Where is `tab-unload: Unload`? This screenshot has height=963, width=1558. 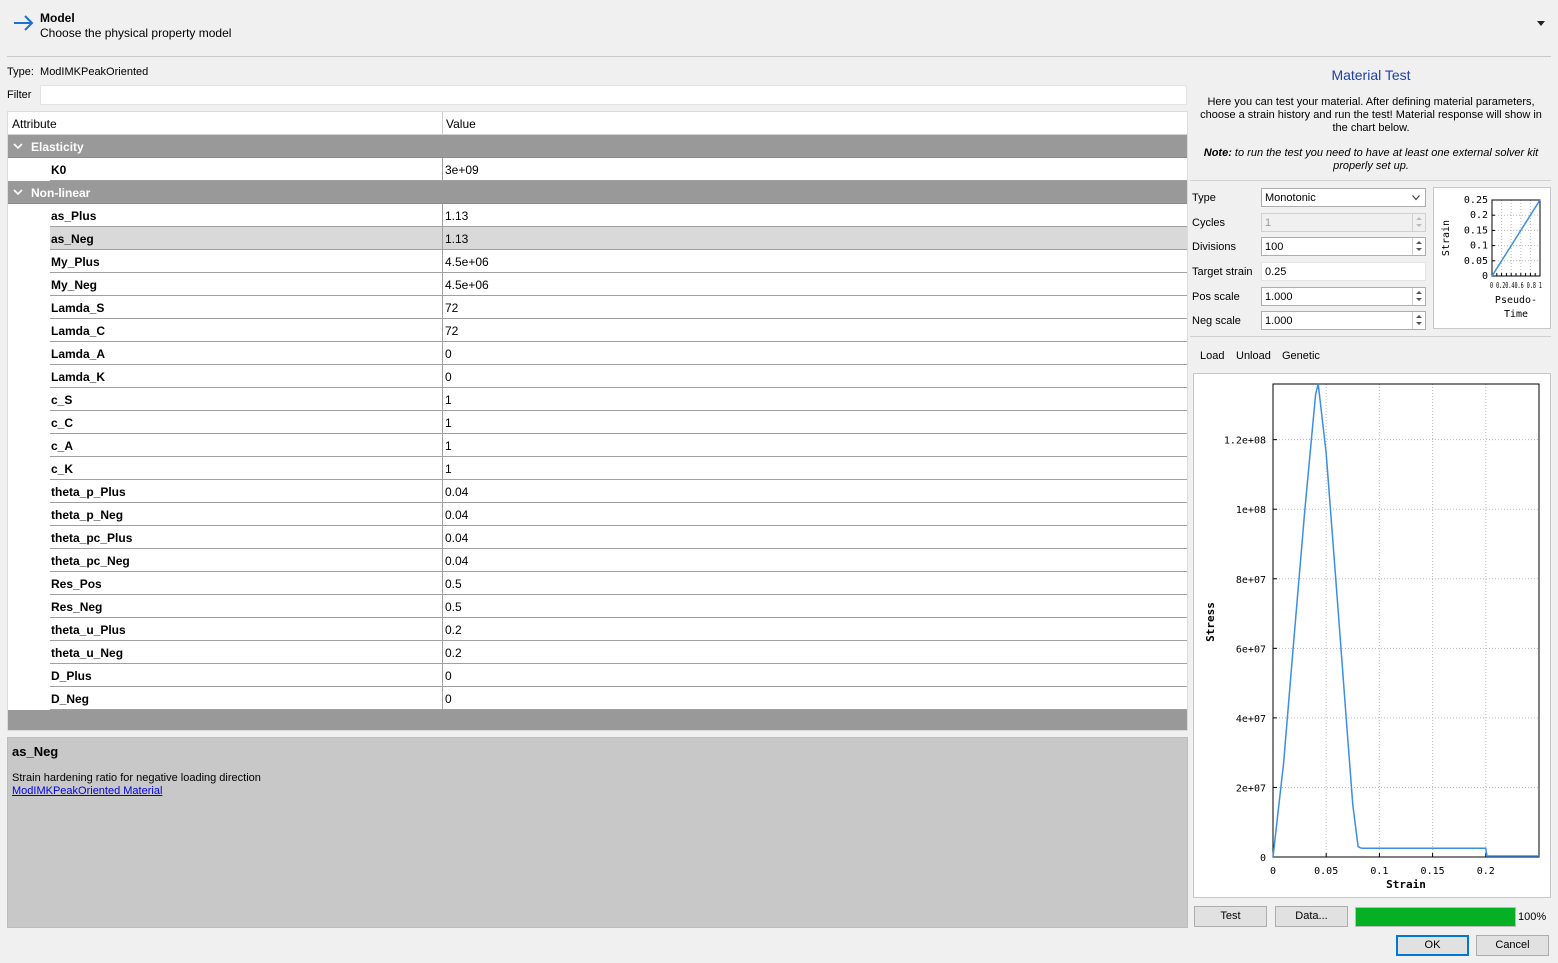
tab-unload: Unload is located at coordinates (1253, 356).